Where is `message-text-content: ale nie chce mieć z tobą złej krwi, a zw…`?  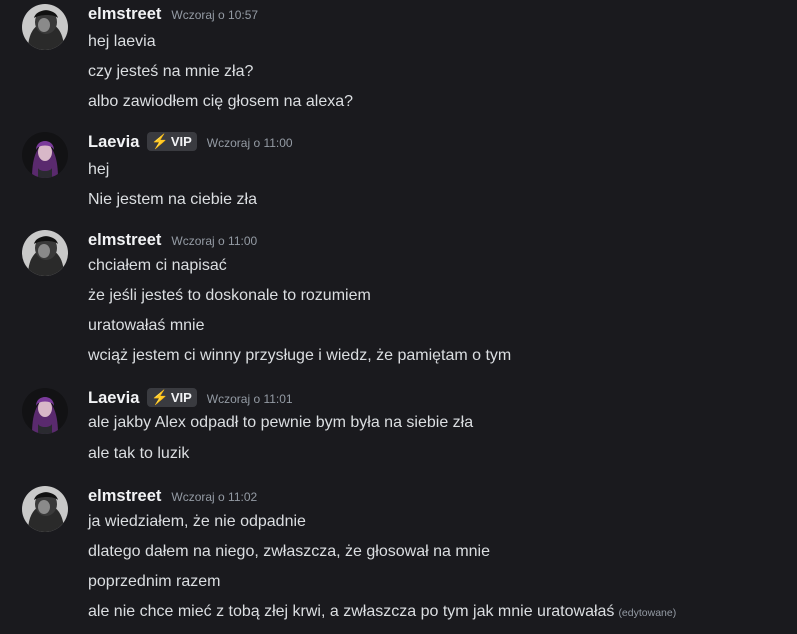 message-text-content: ale nie chce mieć z tobą złej krwi, a zw… is located at coordinates (351, 611).